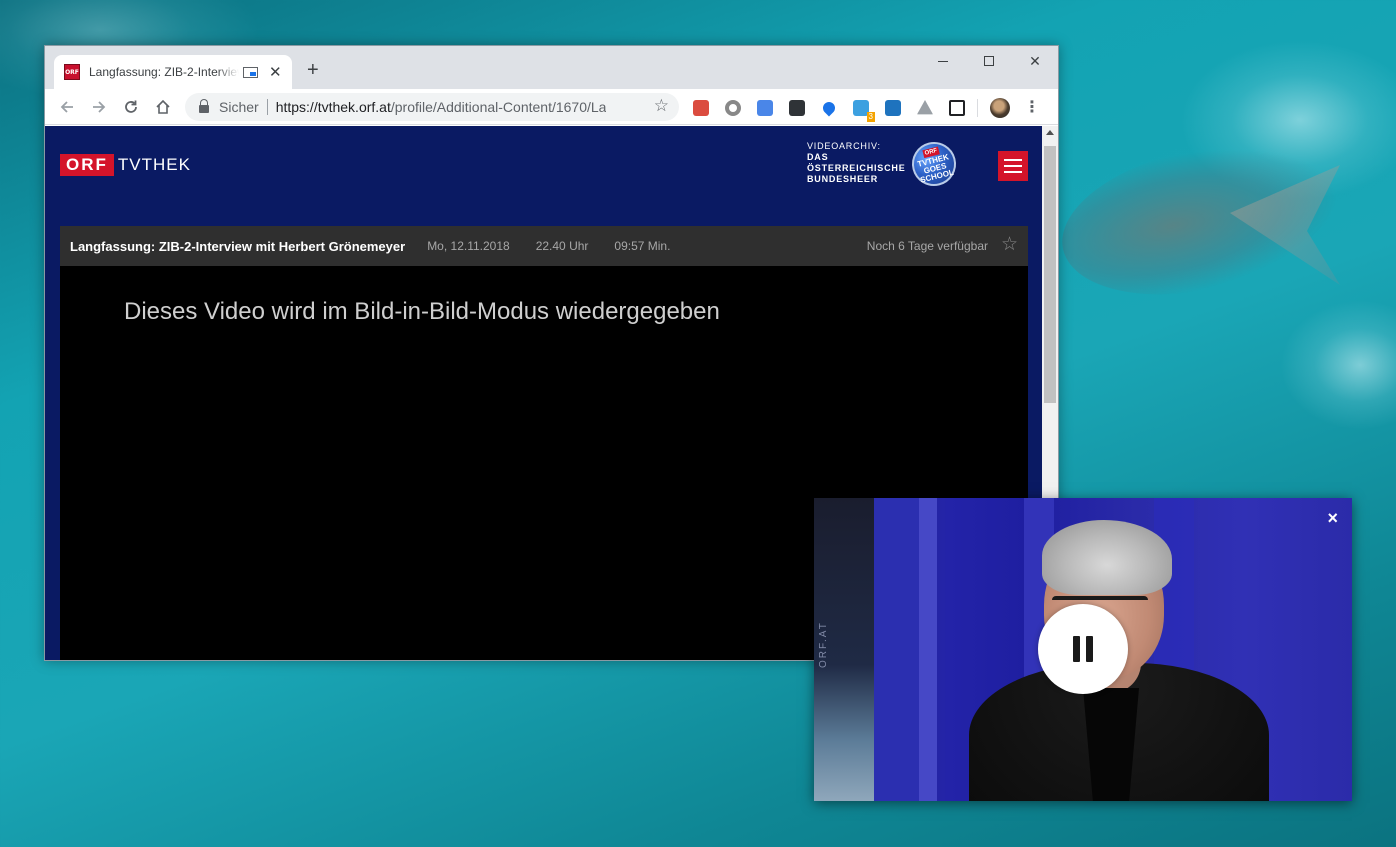 The image size is (1396, 847). I want to click on drop-icon, so click(829, 108).